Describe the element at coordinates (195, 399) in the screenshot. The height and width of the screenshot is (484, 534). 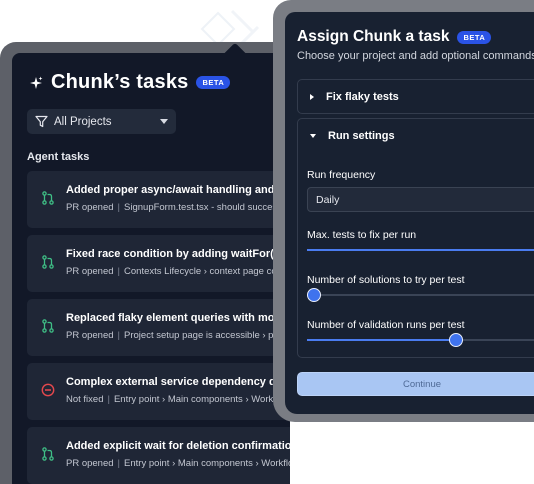
I see `task-detail: Entry point › Main components › Workfl` at that location.